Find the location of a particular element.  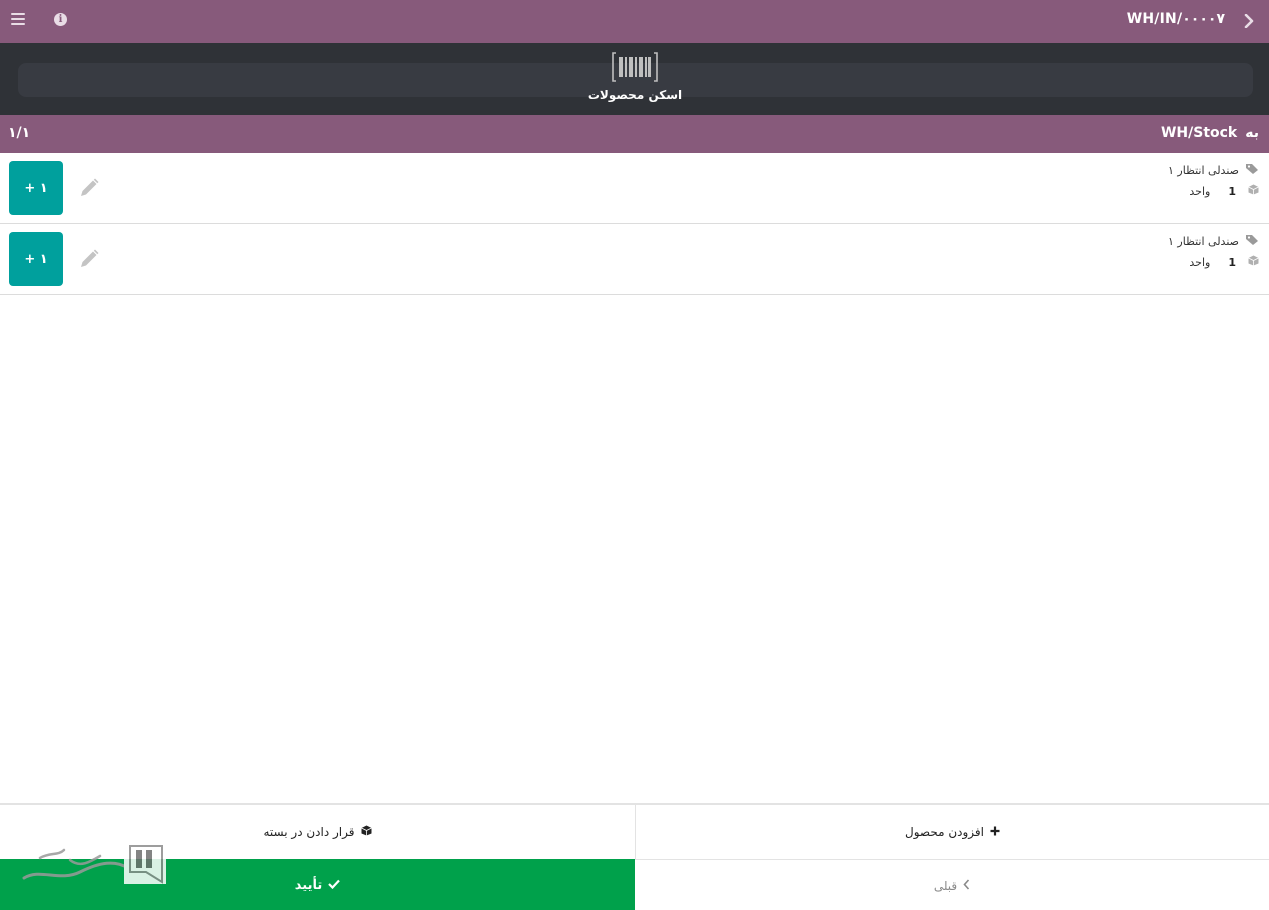

scan-area: اسکن محصولات is located at coordinates (634, 79).